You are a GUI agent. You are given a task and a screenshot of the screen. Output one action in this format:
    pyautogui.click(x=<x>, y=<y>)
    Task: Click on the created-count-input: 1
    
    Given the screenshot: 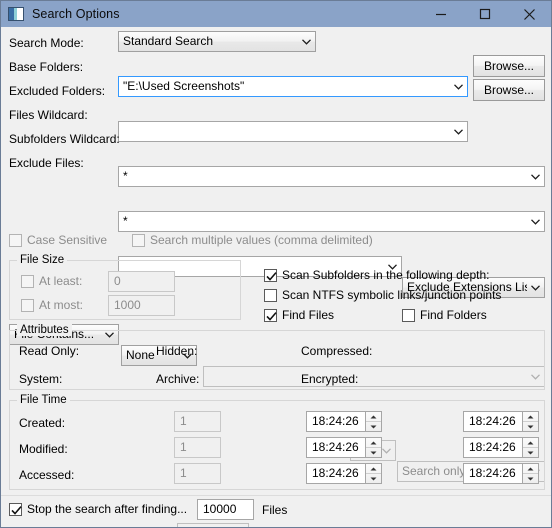 What is the action you would take?
    pyautogui.click(x=197, y=421)
    